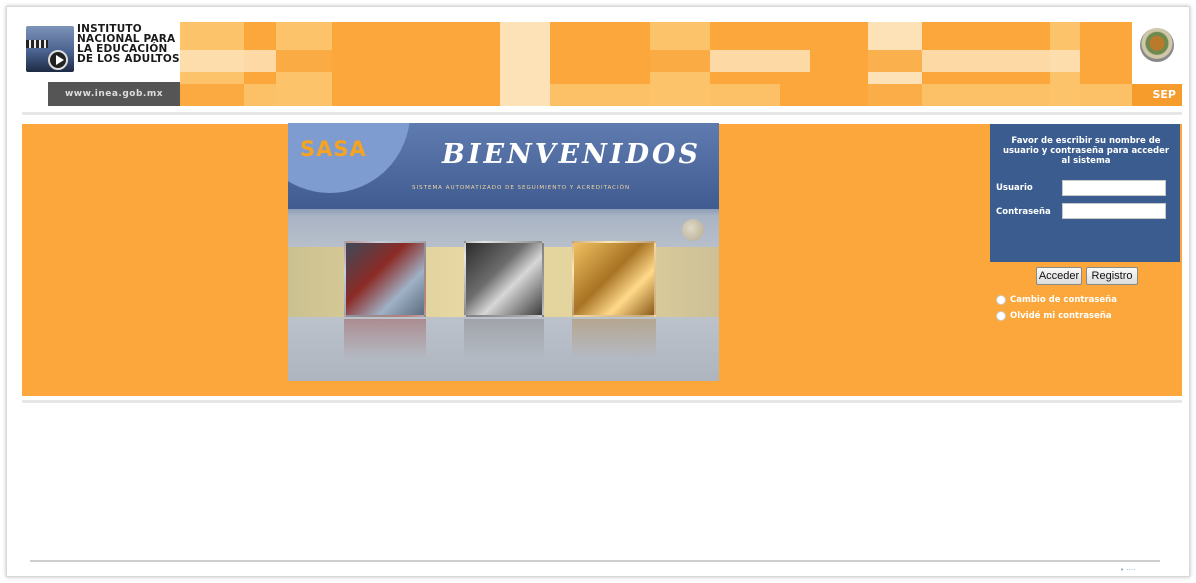 Image resolution: width=1196 pixels, height=583 pixels. I want to click on photo-person-computer, so click(385, 279).